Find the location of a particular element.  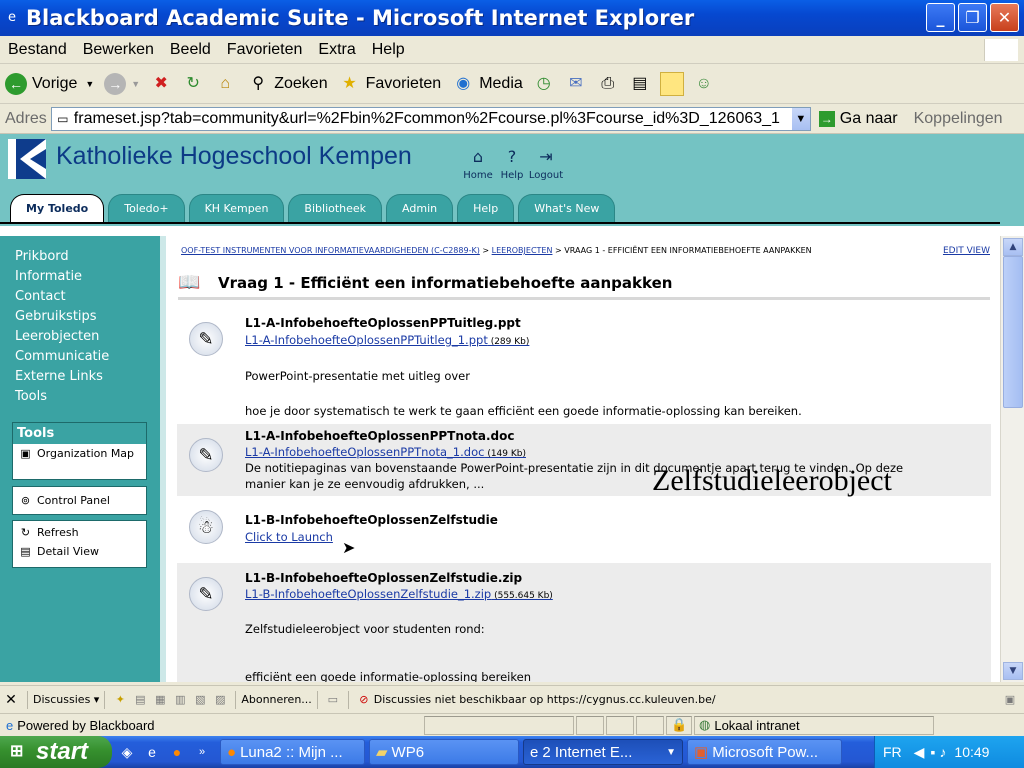

breadcrumb-section-link: LEEROBJECTEN is located at coordinates (522, 250).